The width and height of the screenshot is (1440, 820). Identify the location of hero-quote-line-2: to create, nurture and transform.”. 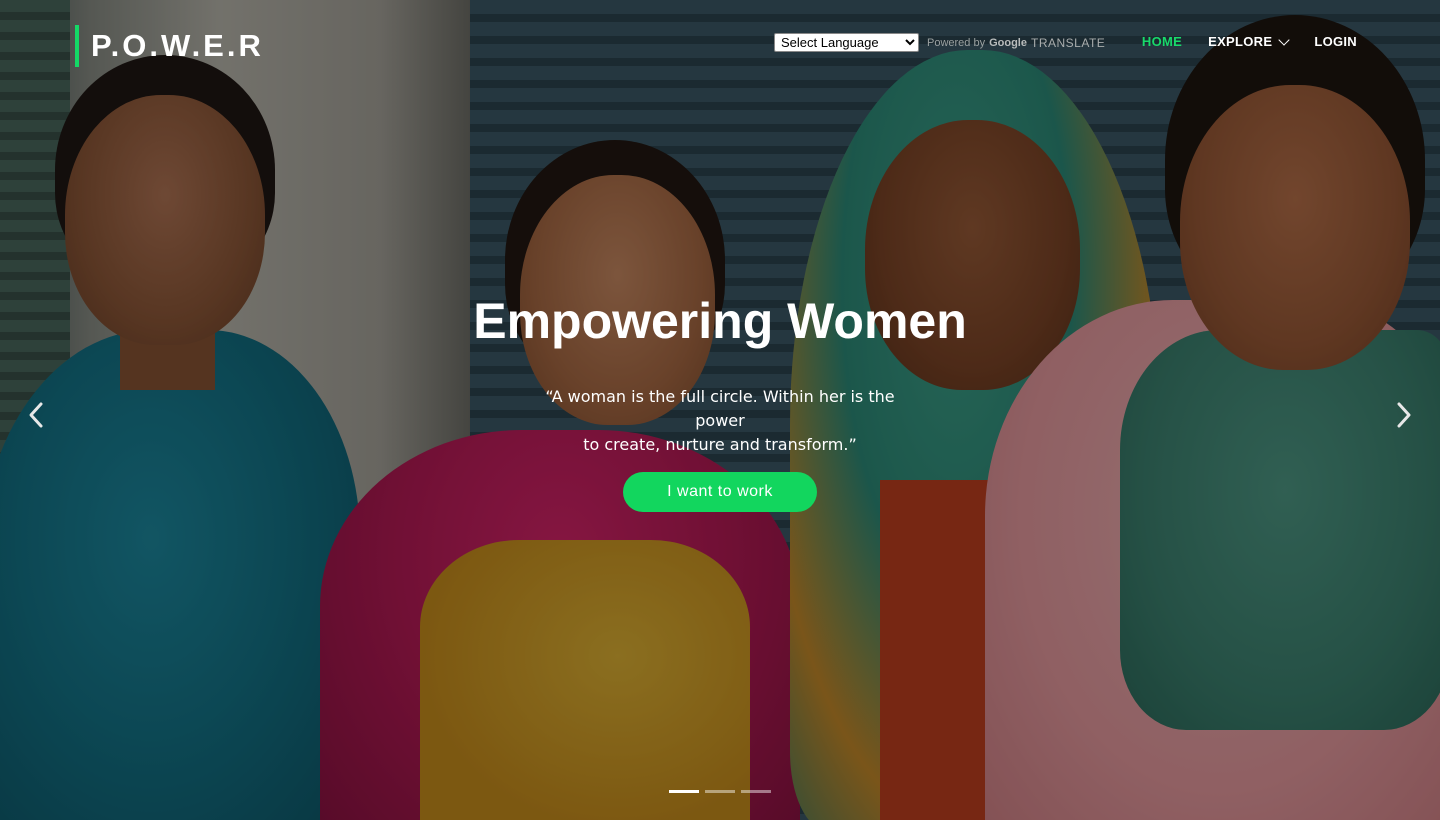
(720, 444).